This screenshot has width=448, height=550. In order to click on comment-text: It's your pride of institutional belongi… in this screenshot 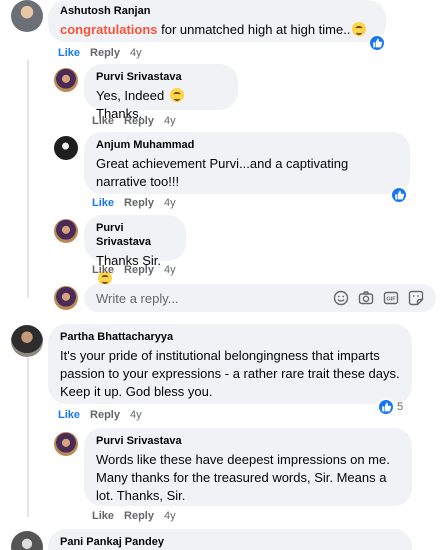, I will do `click(230, 373)`.